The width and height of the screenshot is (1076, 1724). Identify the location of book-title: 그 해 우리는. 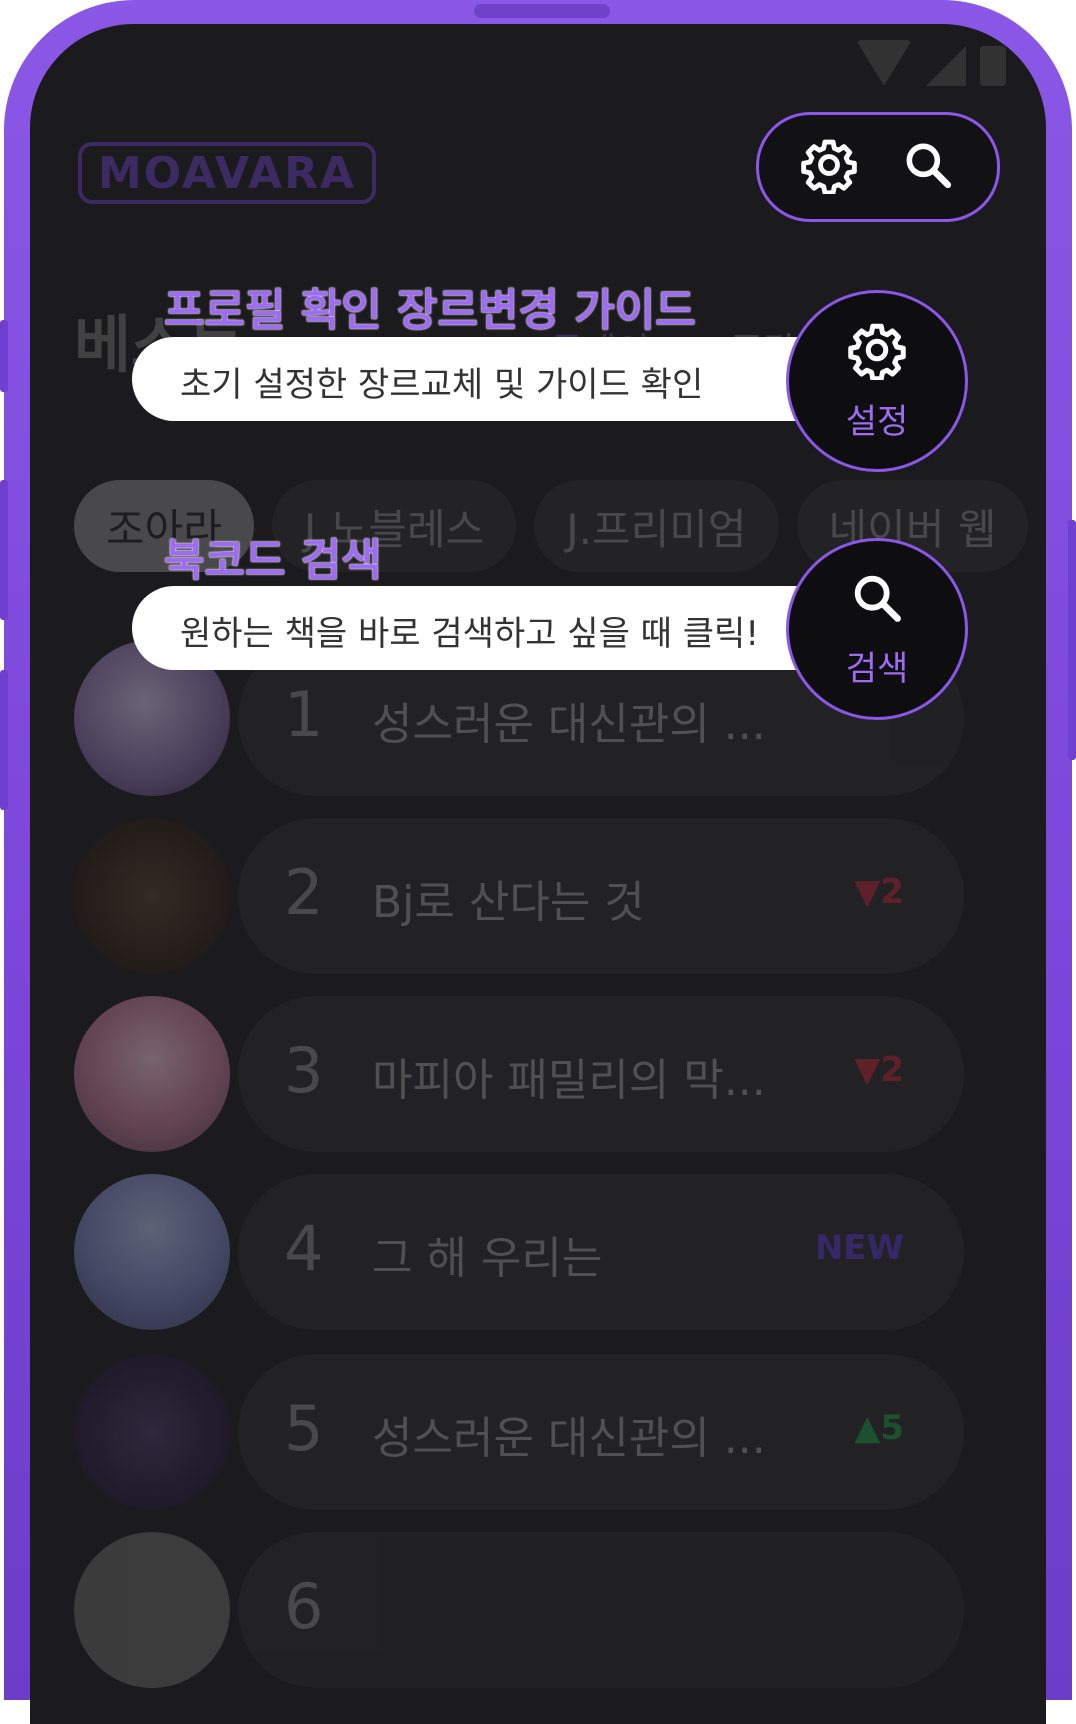
(487, 1258).